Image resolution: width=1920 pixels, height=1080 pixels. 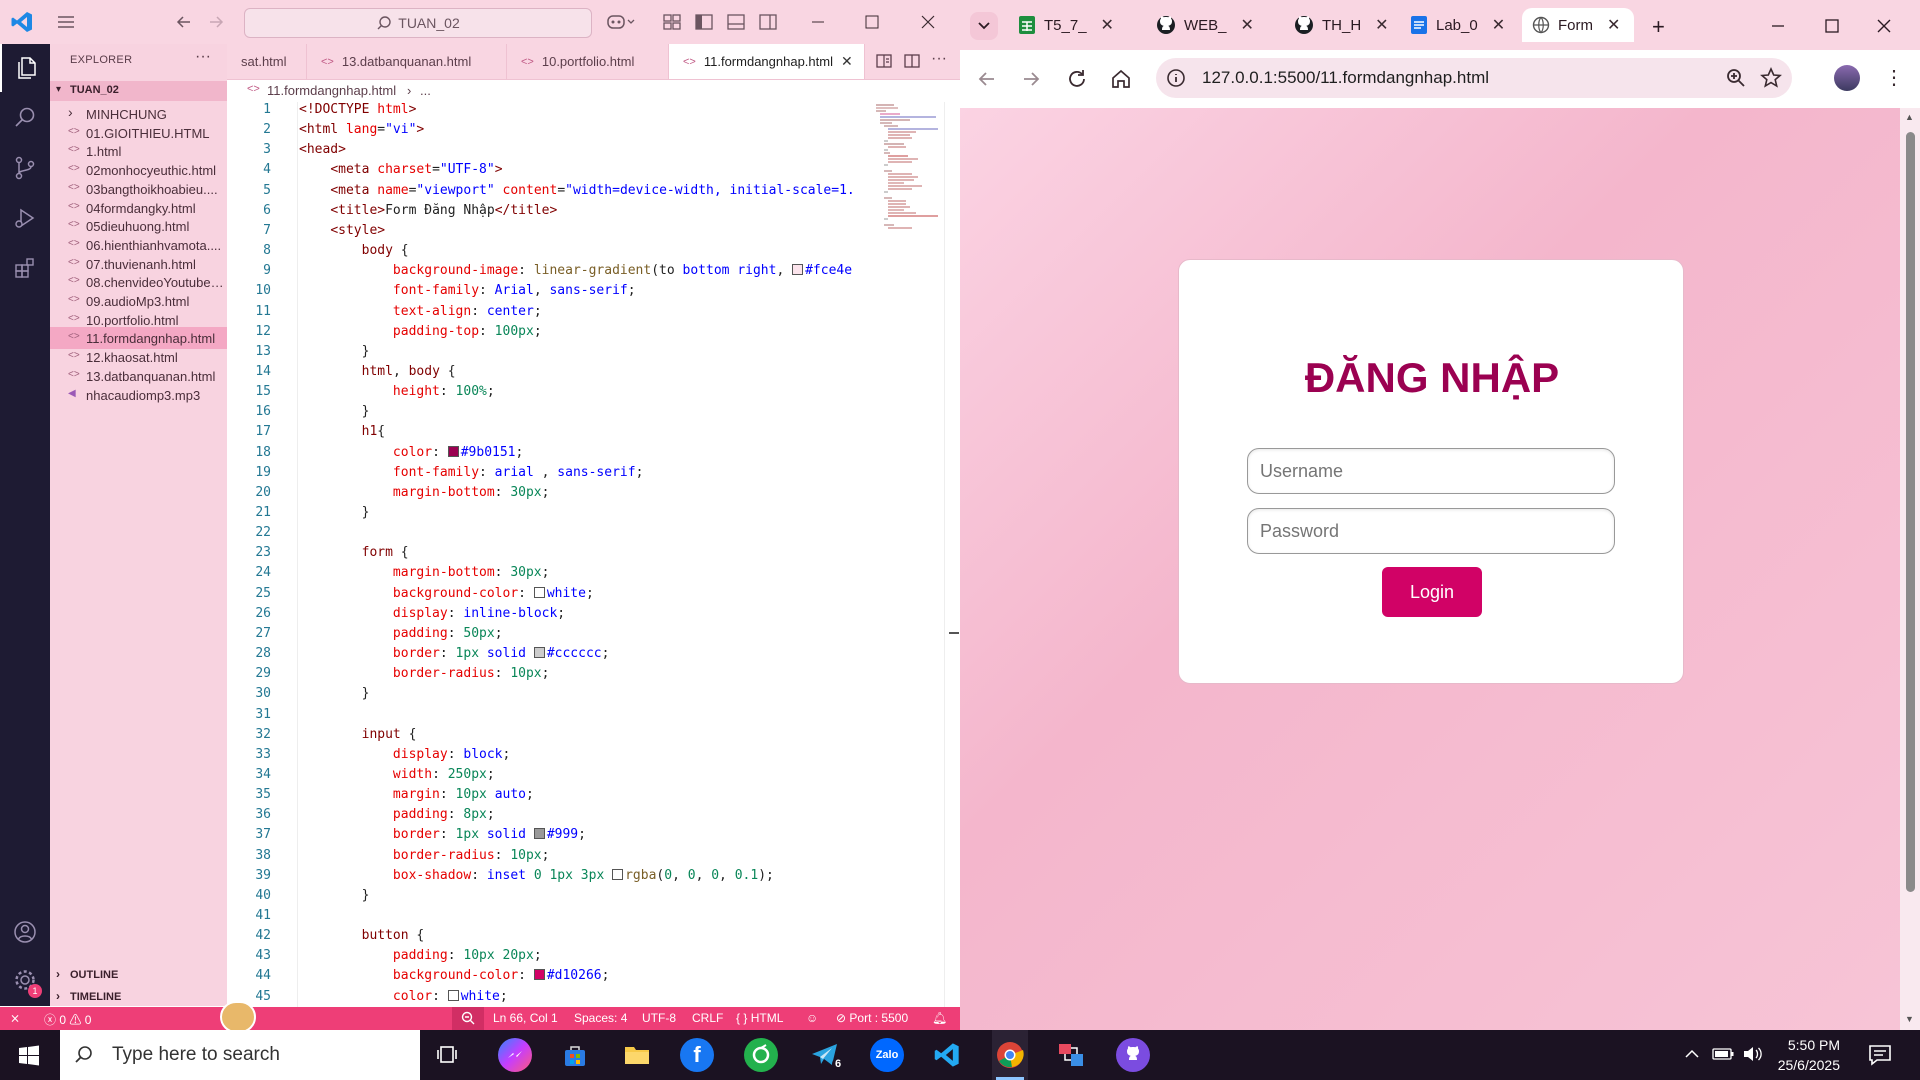 I want to click on code-line: 41, so click(x=547, y=918).